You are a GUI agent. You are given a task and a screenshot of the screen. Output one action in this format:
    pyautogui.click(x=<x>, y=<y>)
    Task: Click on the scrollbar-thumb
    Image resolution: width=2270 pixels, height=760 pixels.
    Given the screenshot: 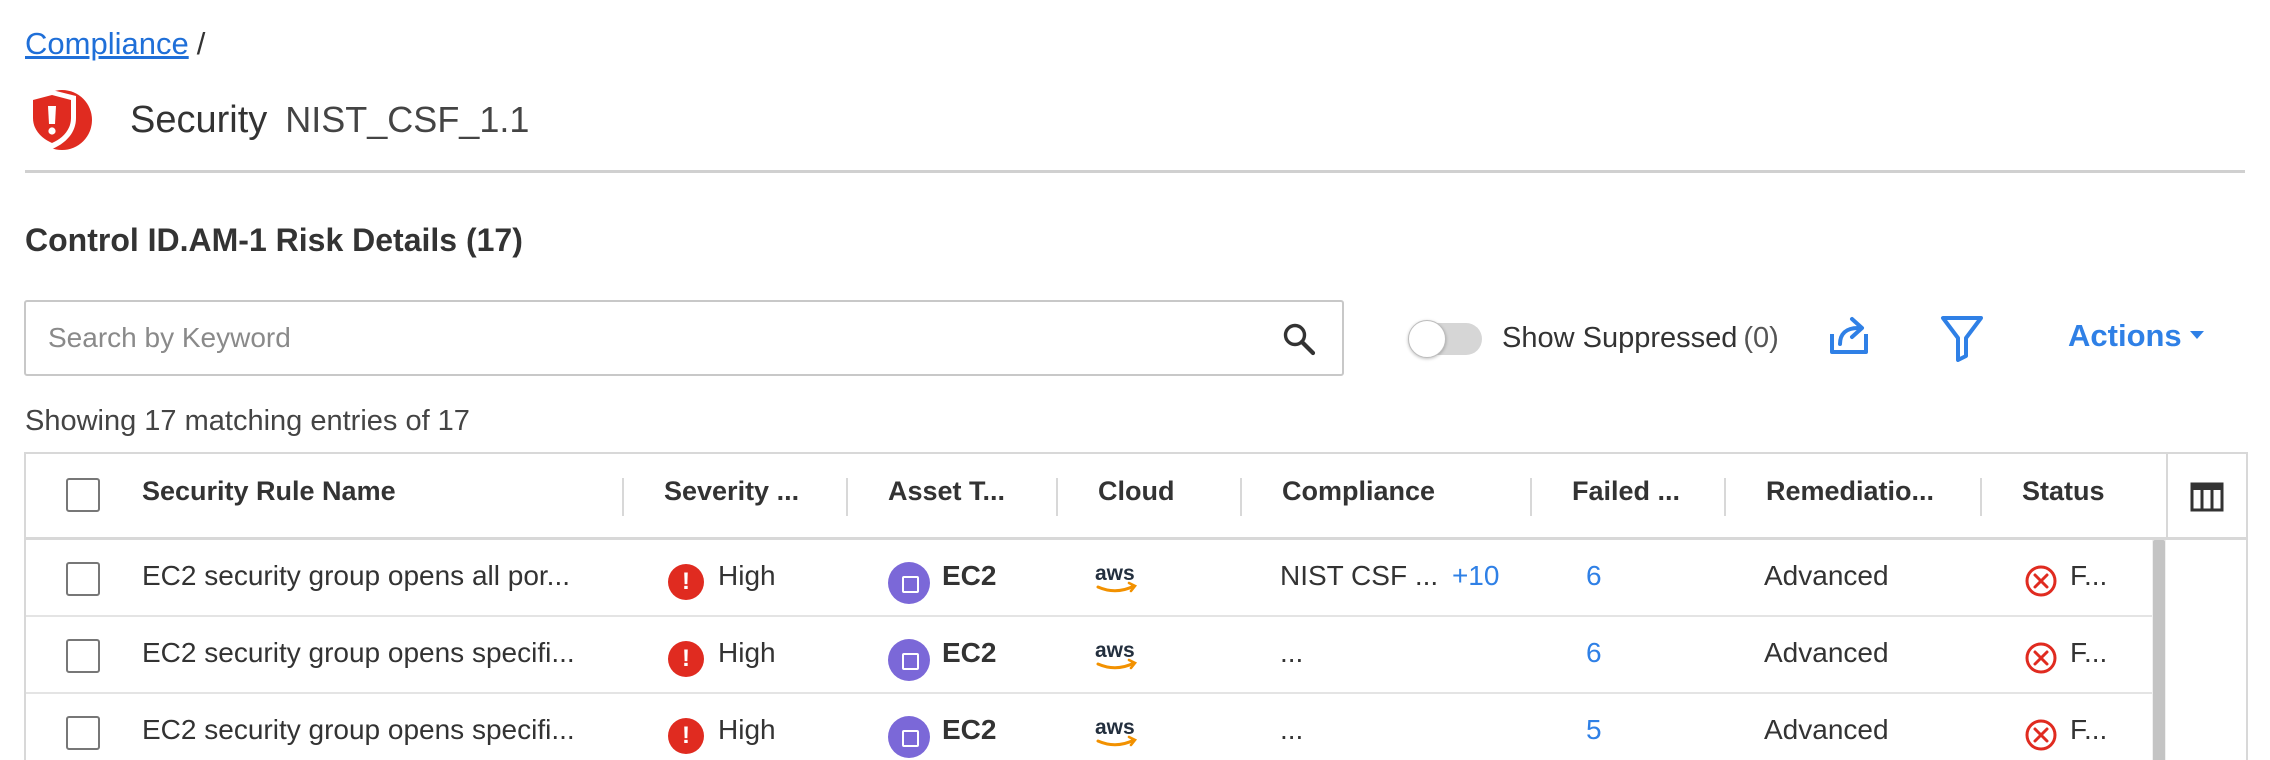 What is the action you would take?
    pyautogui.click(x=2159, y=650)
    